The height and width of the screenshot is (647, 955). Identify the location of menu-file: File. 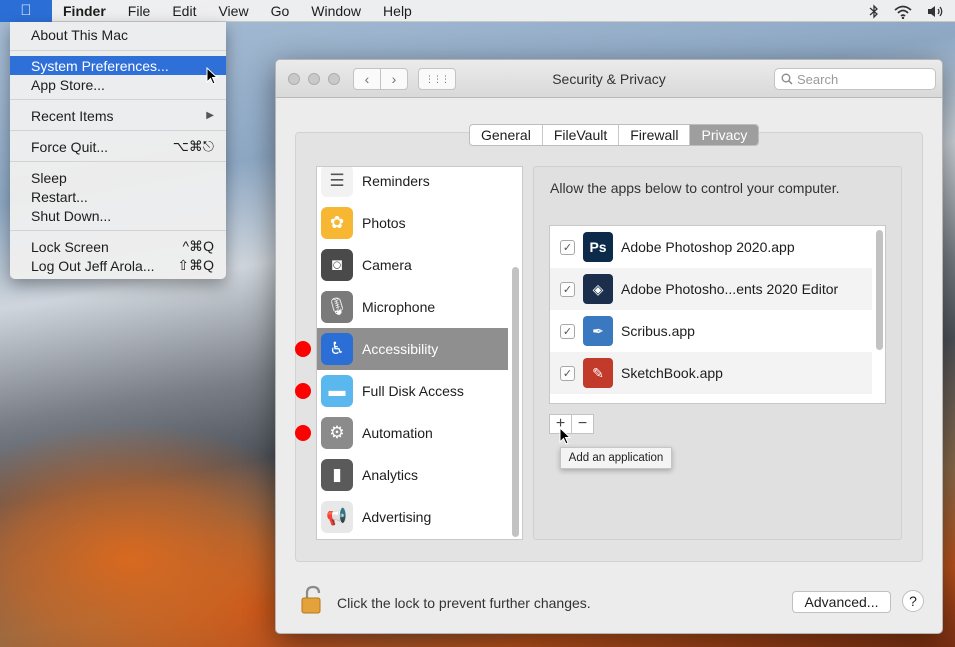
(139, 11).